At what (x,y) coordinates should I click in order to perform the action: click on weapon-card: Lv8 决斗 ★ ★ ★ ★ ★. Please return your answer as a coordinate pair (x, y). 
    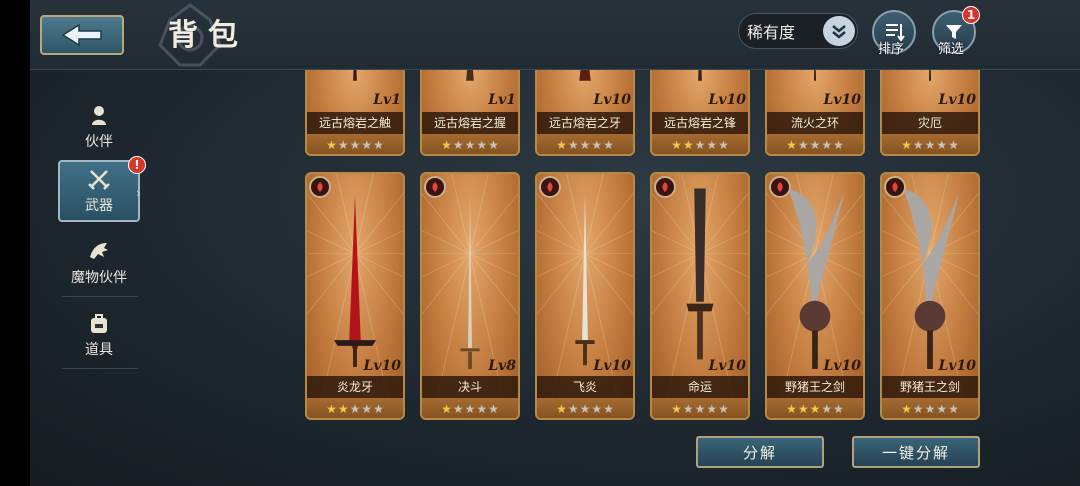
    Looking at the image, I should click on (470, 296).